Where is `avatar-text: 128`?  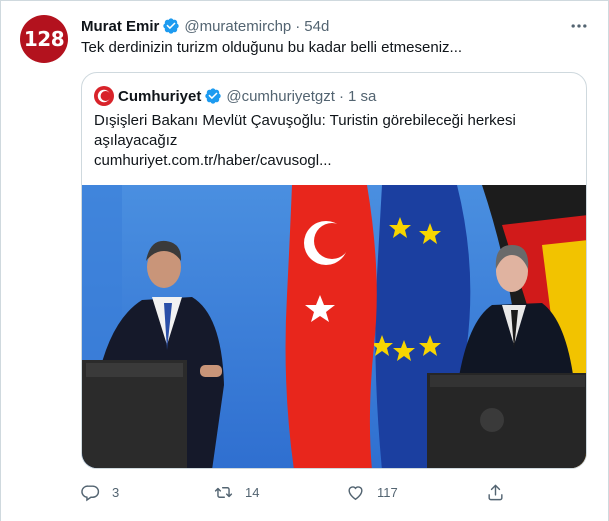 avatar-text: 128 is located at coordinates (44, 39).